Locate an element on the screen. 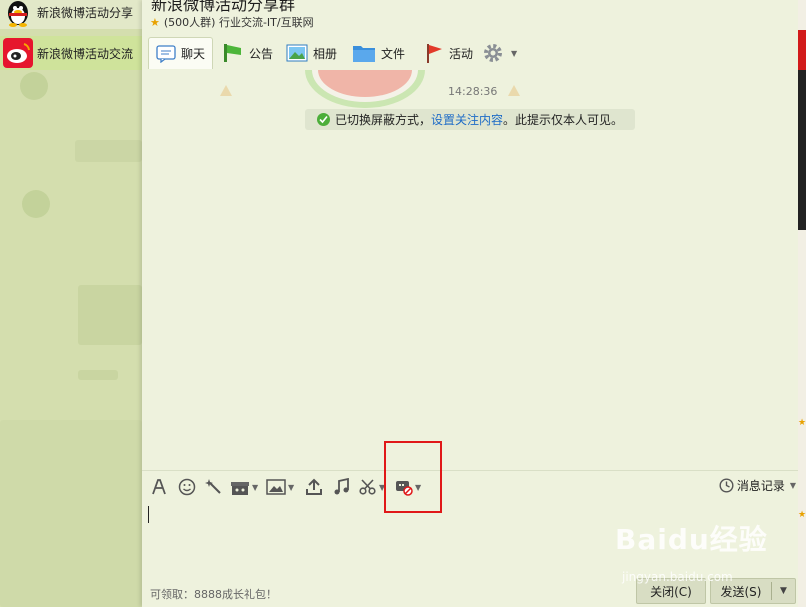 The image size is (806, 607). tab-announcement: 公告 is located at coordinates (247, 53).